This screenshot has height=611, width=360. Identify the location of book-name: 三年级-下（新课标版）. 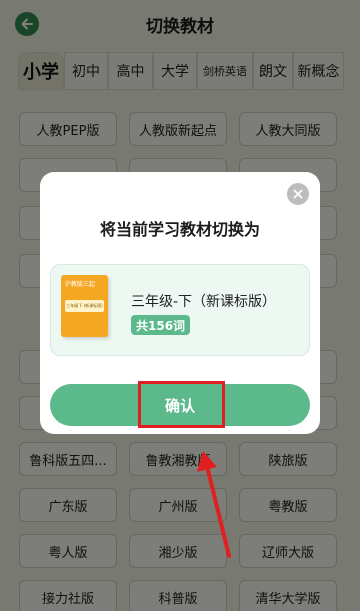
(204, 302).